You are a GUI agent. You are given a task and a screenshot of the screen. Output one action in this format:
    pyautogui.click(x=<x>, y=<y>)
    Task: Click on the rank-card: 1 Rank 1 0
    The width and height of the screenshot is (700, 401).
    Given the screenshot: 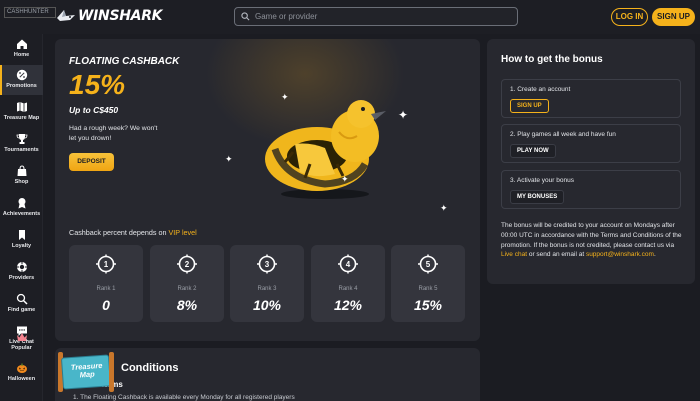 What is the action you would take?
    pyautogui.click(x=106, y=283)
    